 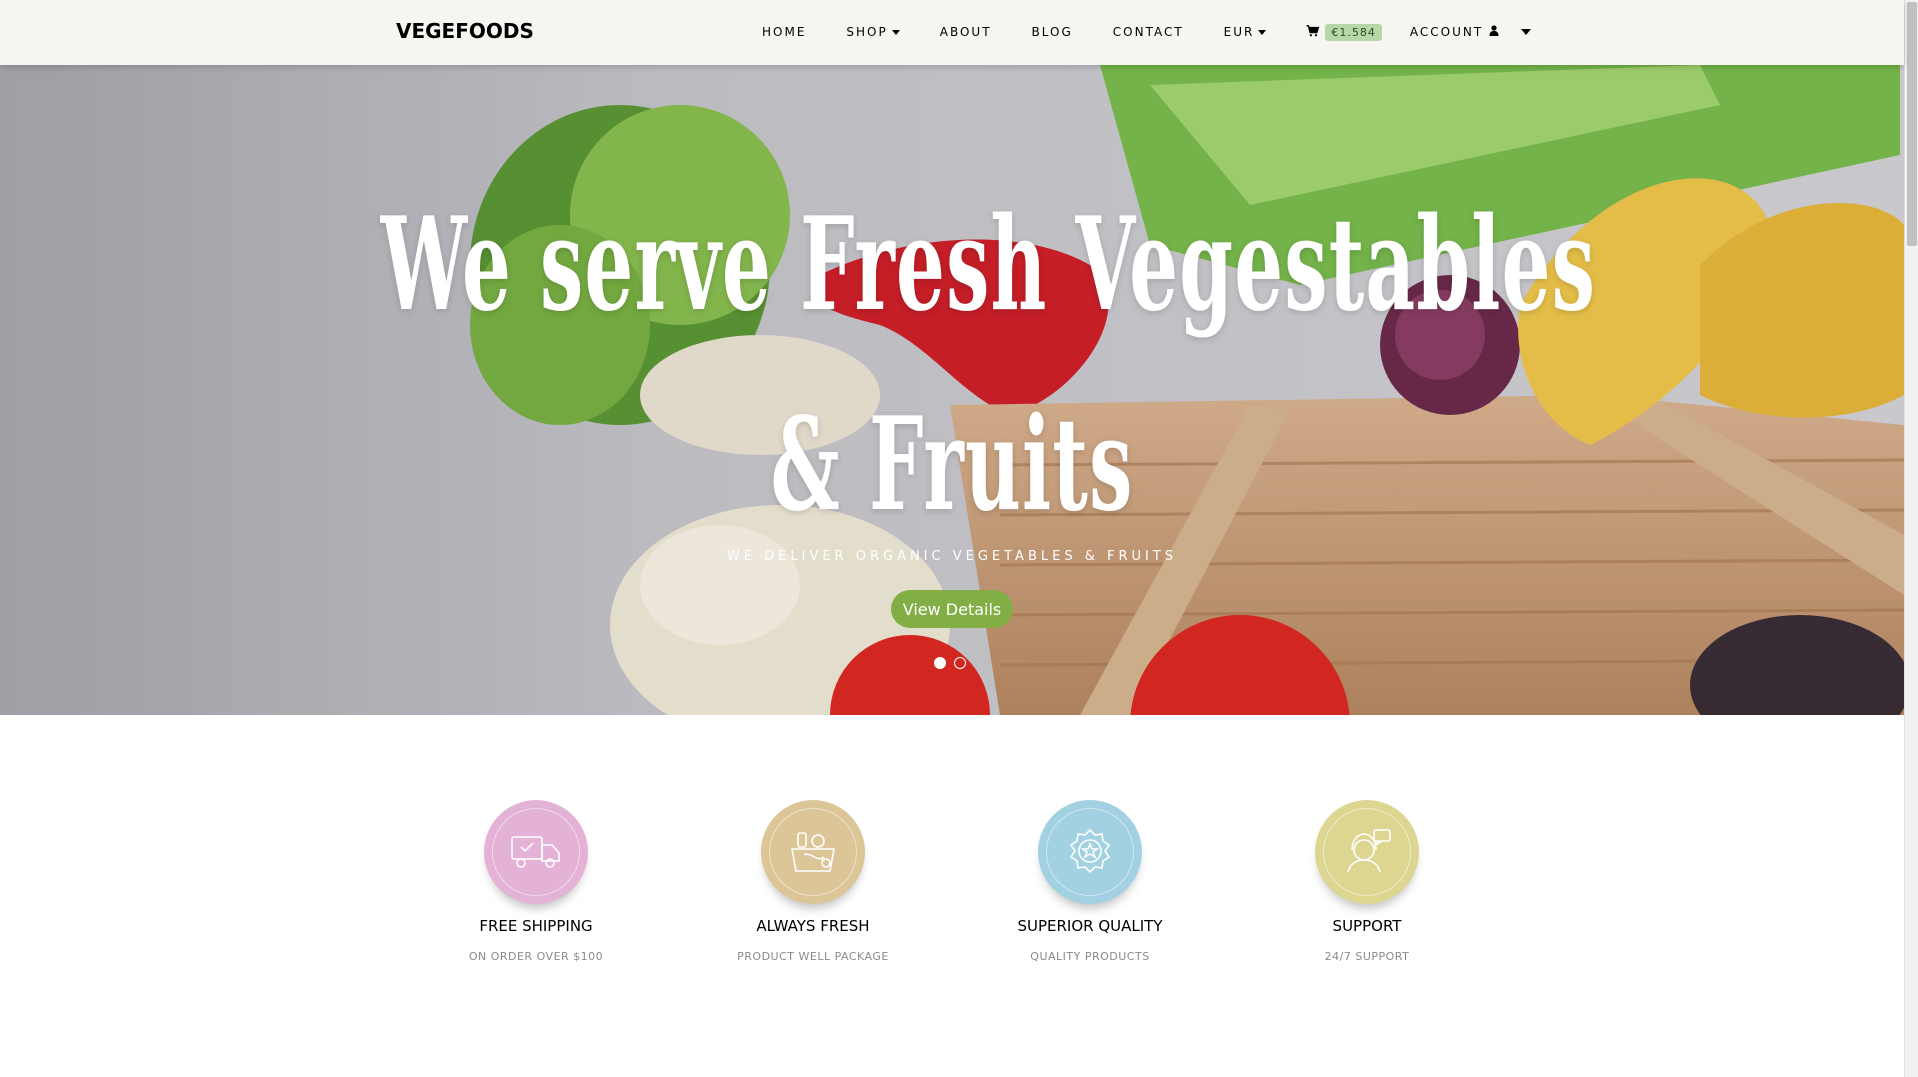 I want to click on currency-dropdown: EUR, so click(x=1245, y=32).